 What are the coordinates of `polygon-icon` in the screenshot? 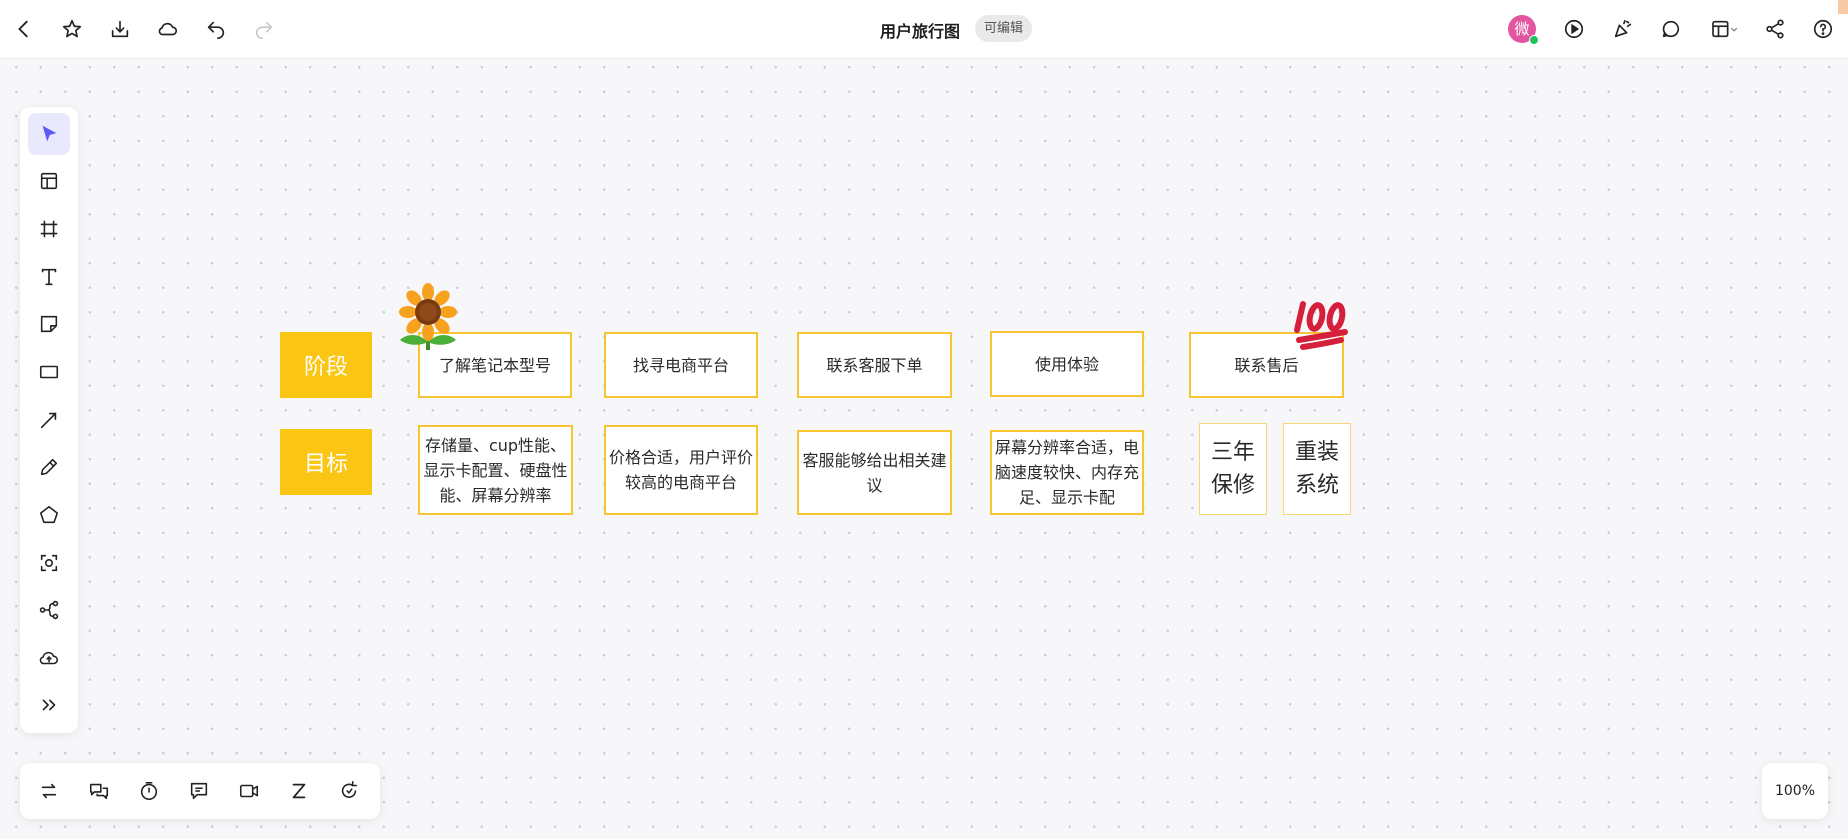 It's located at (49, 515).